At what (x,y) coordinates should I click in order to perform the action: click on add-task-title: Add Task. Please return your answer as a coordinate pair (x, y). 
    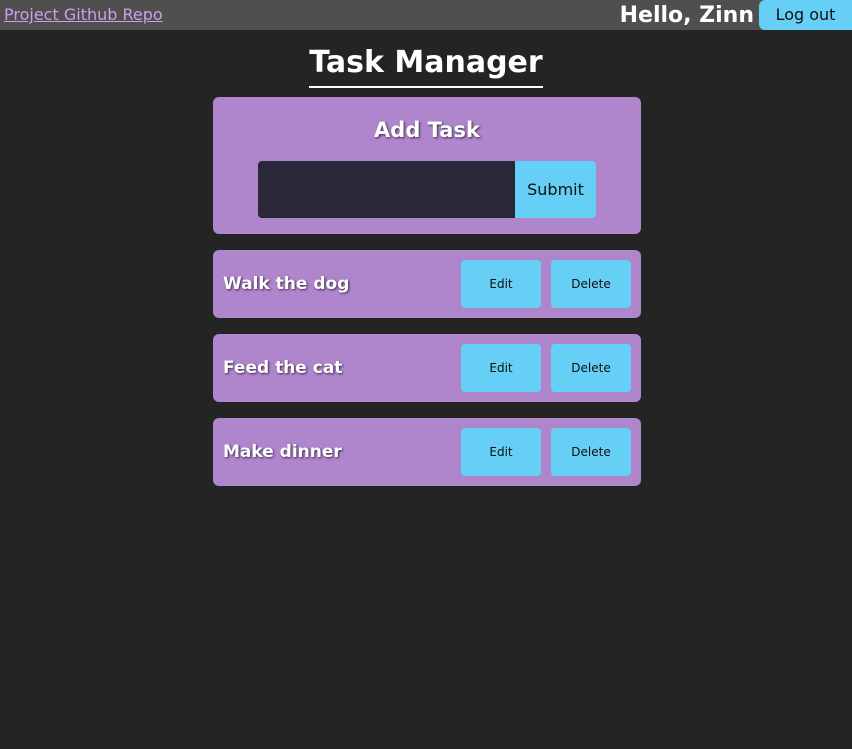
    Looking at the image, I should click on (427, 130).